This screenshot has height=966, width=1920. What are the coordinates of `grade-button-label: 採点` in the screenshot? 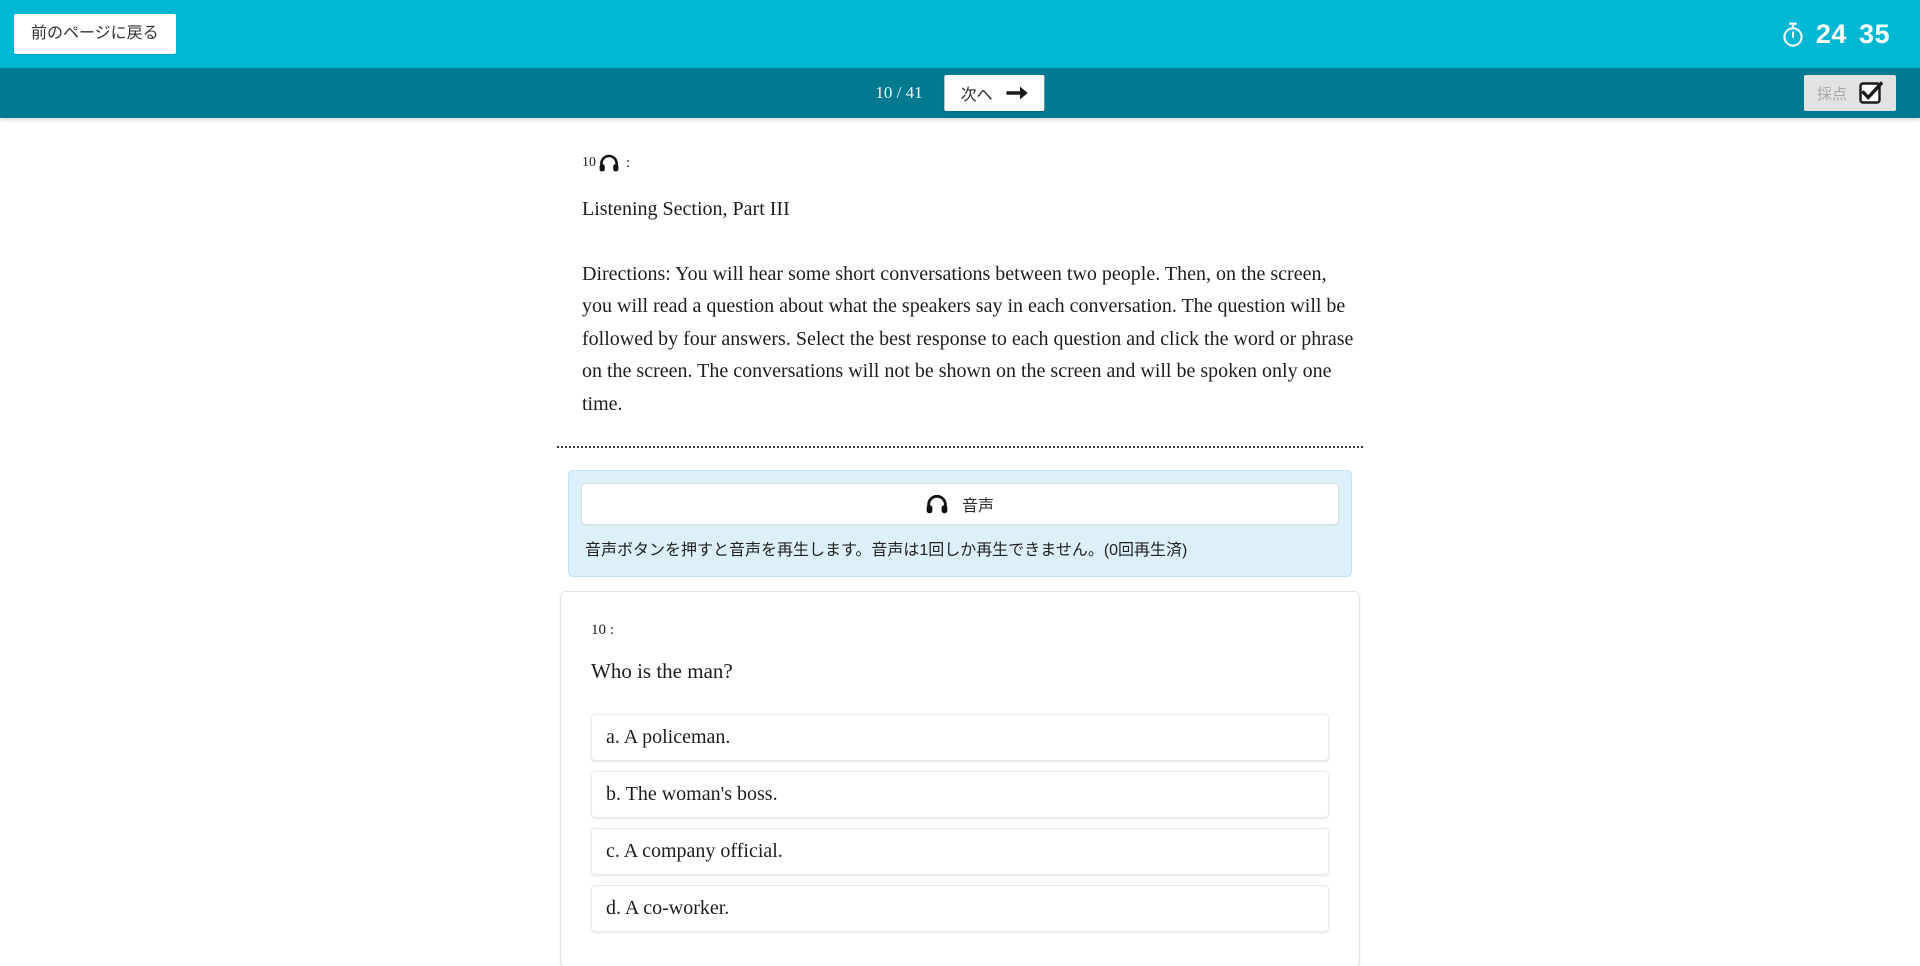 It's located at (1831, 94).